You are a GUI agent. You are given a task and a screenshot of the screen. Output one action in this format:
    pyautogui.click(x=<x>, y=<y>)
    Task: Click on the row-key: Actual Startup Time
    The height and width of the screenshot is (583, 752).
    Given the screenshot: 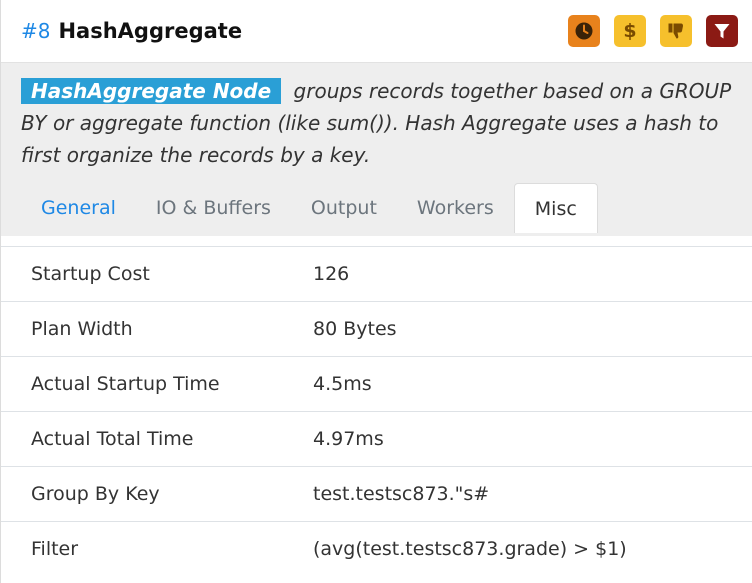 What is the action you would take?
    pyautogui.click(x=157, y=384)
    